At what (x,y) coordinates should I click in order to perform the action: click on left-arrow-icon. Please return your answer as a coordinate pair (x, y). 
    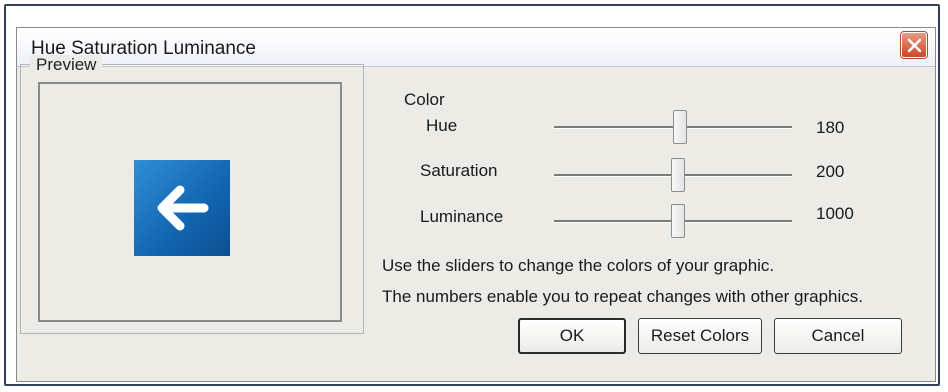
    Looking at the image, I should click on (183, 208).